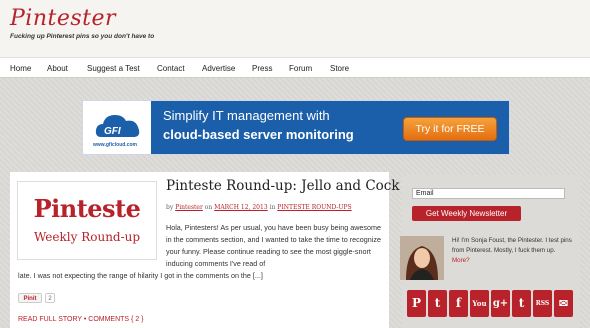 The height and width of the screenshot is (328, 590). What do you see at coordinates (272, 207) in the screenshot?
I see `meta-in: in` at bounding box center [272, 207].